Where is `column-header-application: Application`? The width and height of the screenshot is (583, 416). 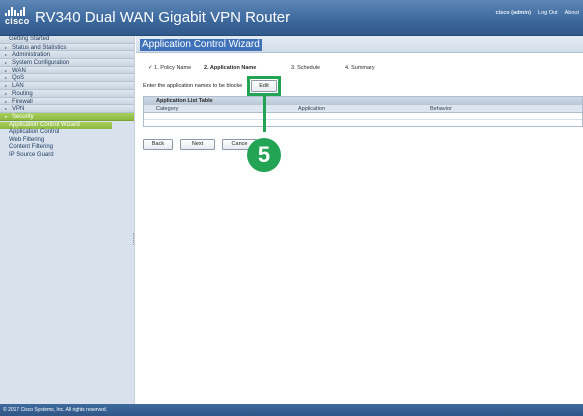 column-header-application: Application is located at coordinates (311, 109).